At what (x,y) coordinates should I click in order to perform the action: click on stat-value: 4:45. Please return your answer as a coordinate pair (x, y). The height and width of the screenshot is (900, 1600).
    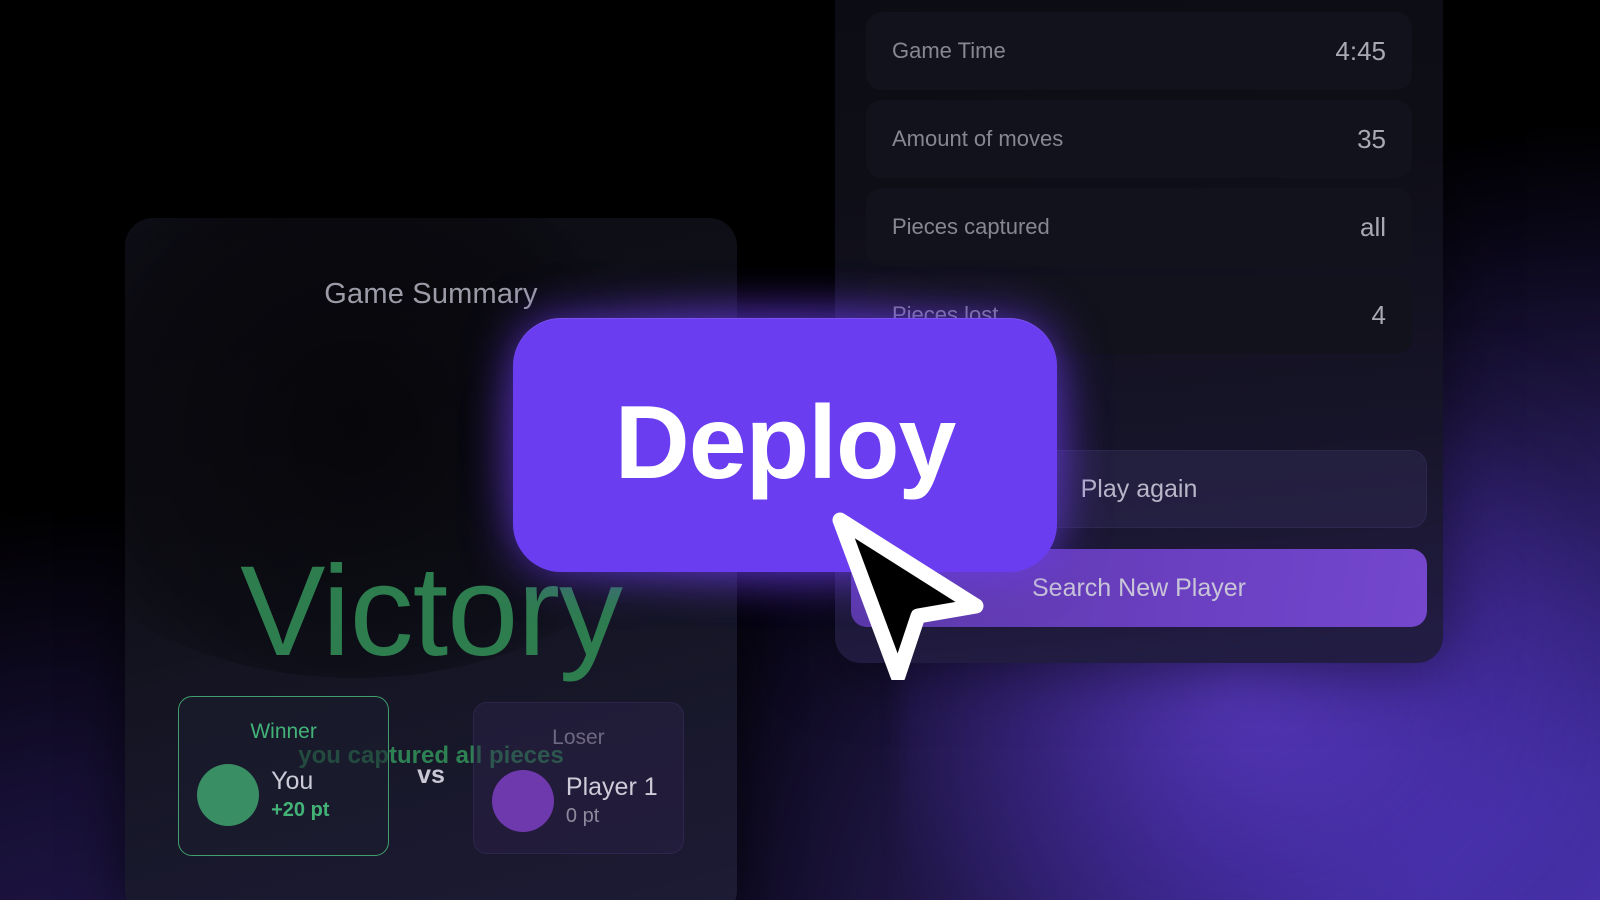
    Looking at the image, I should click on (1360, 50).